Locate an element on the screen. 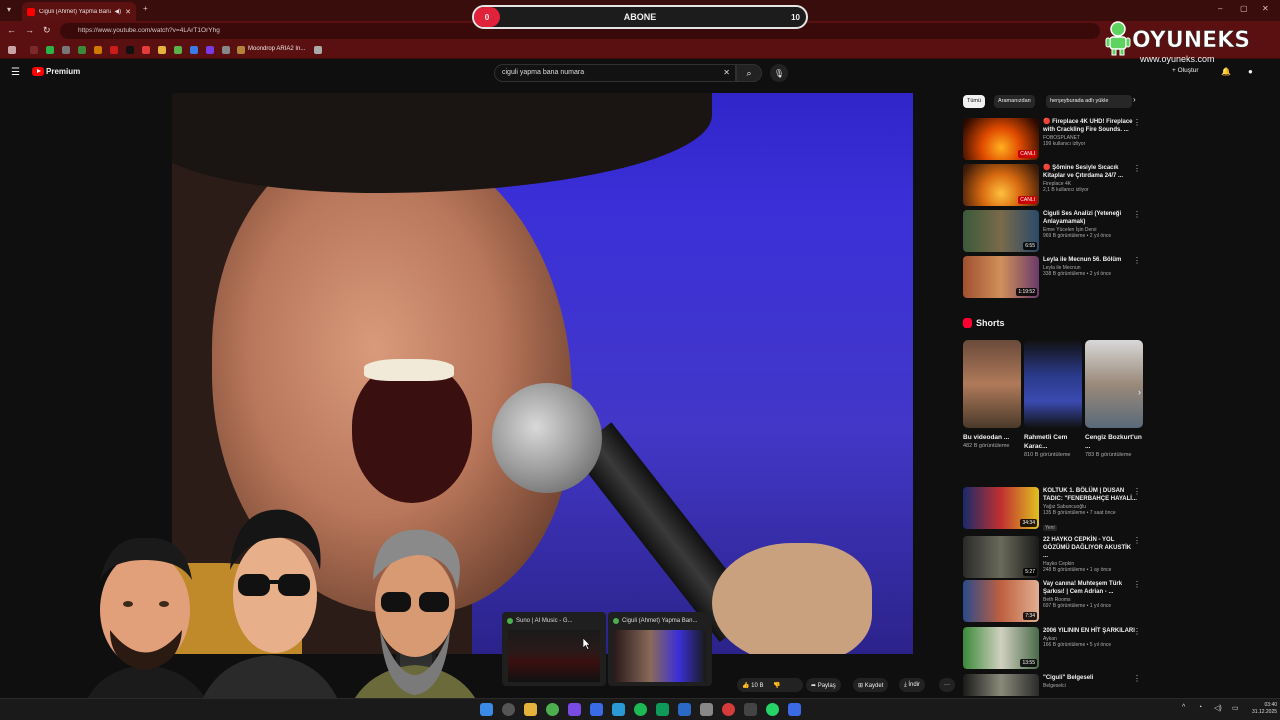  tab-close-icon: ✕ is located at coordinates (128, 12).